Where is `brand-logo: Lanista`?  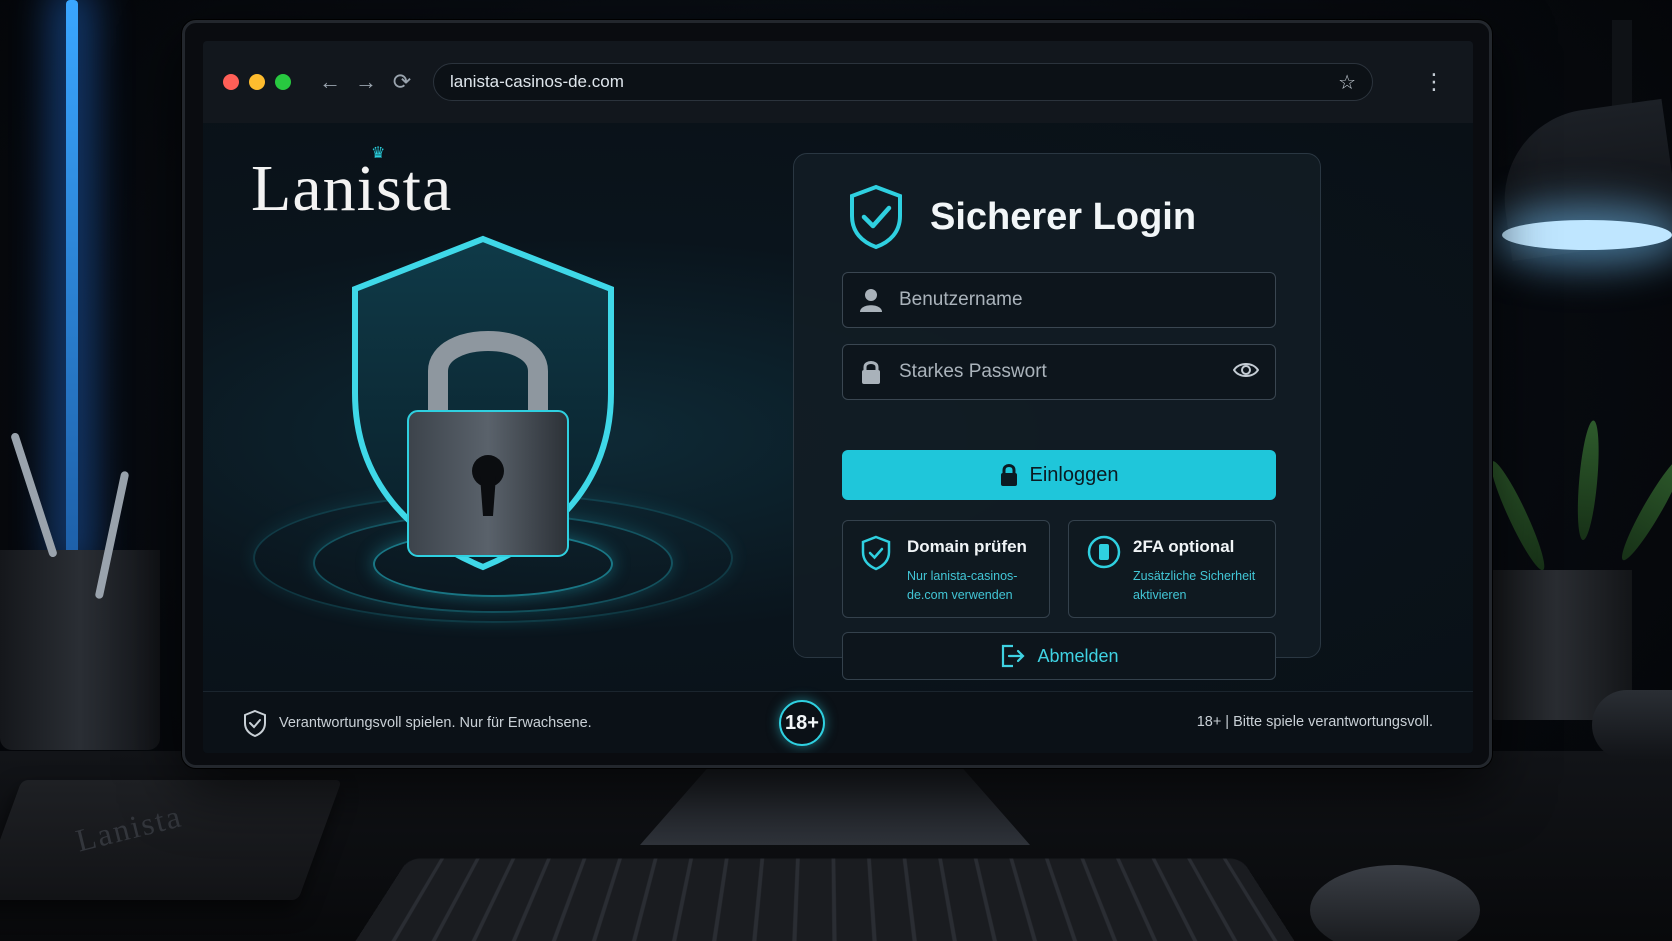 brand-logo: Lanista is located at coordinates (352, 188).